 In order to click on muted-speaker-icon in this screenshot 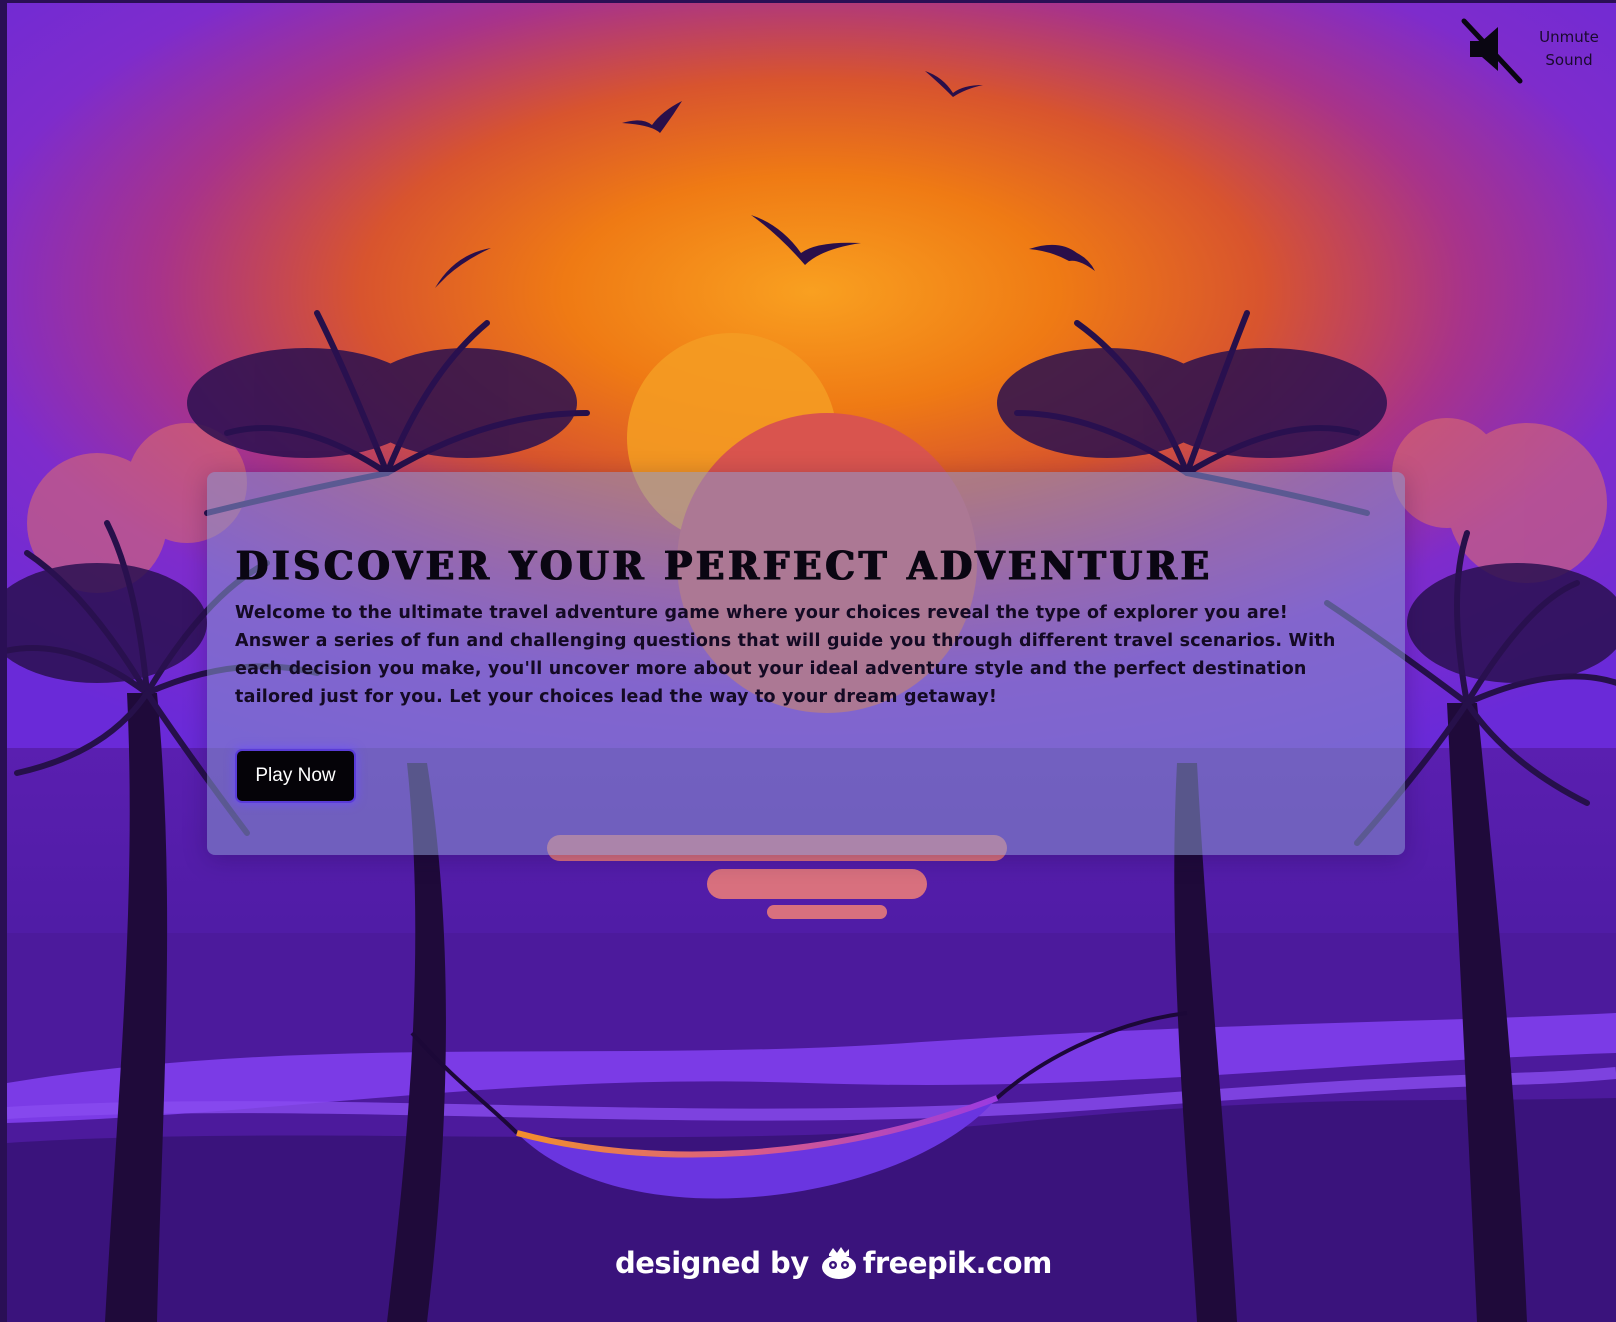, I will do `click(1492, 51)`.